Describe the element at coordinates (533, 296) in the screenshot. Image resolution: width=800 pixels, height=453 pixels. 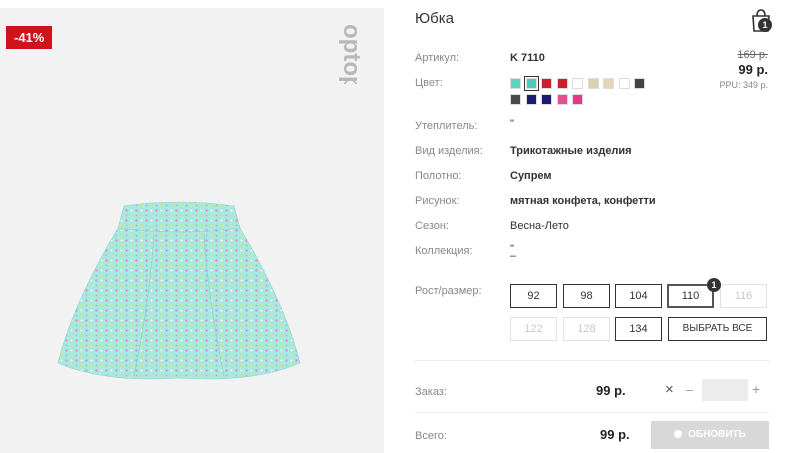
I see `size-92-button: 92` at that location.